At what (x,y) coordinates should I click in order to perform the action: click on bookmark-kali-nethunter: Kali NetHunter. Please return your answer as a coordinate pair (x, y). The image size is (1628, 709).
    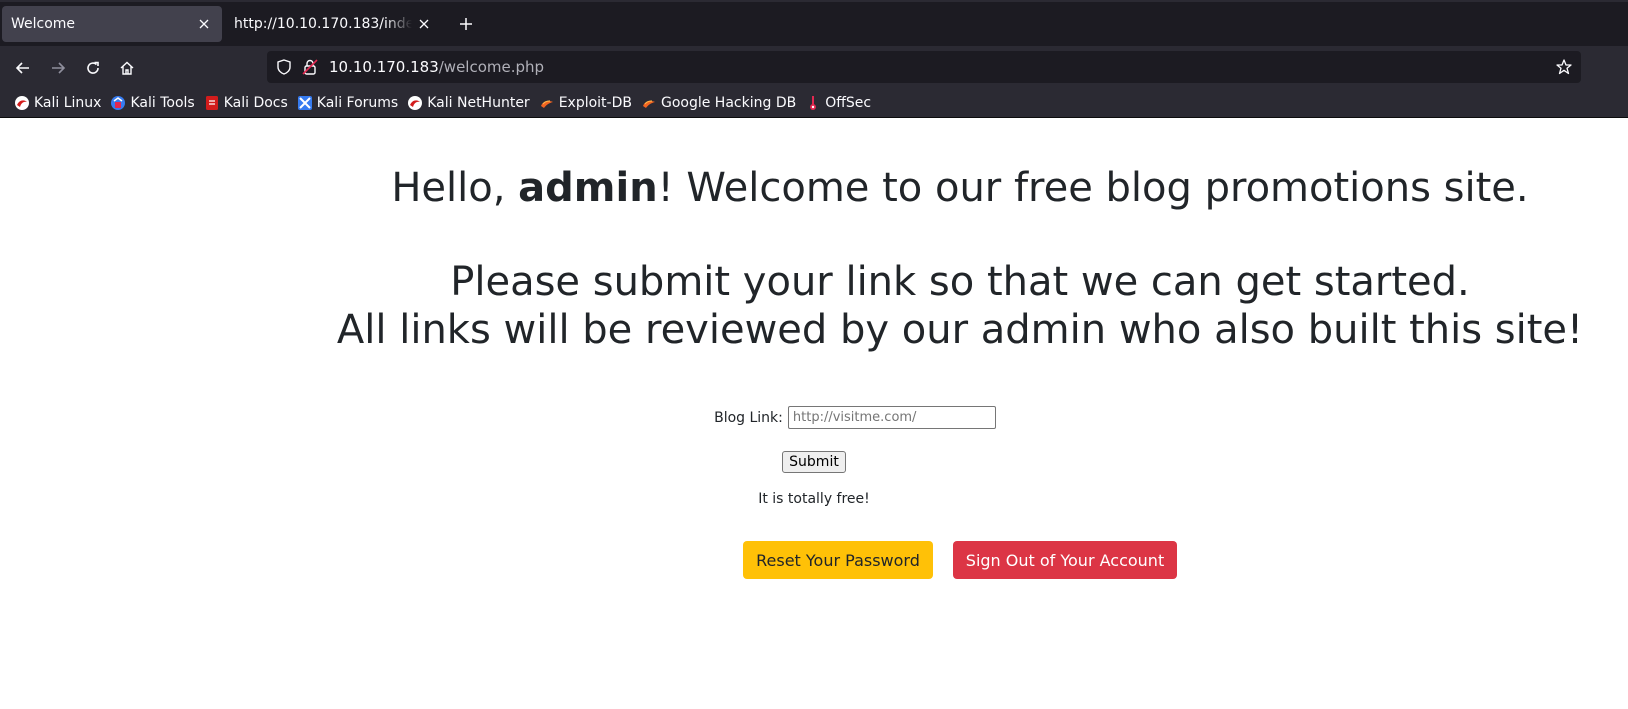
    Looking at the image, I should click on (468, 103).